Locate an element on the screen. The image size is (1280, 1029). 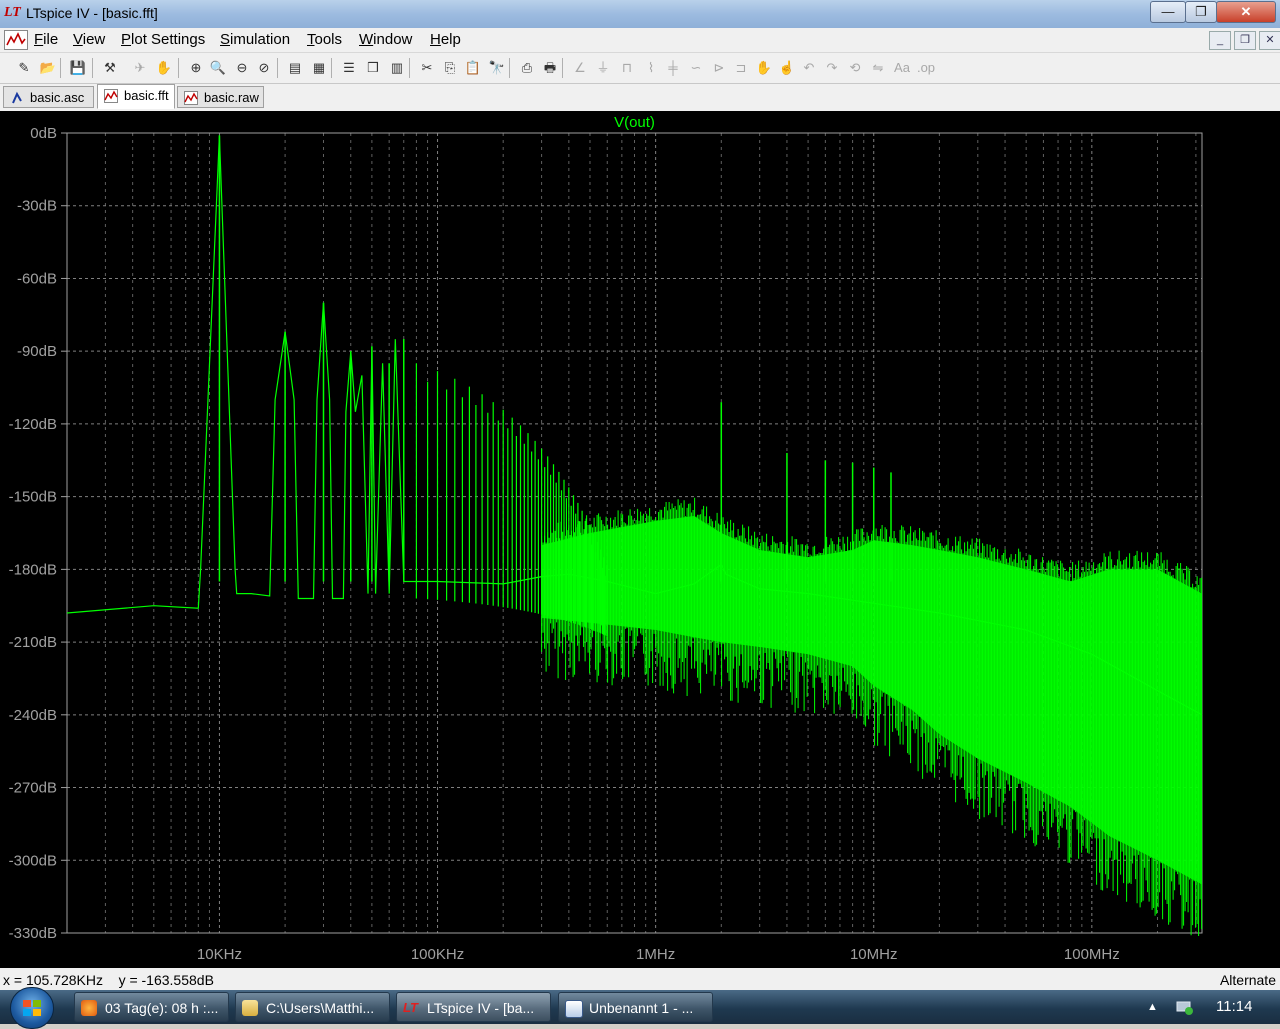
new-schematic-icon: ✎ is located at coordinates (24, 68).